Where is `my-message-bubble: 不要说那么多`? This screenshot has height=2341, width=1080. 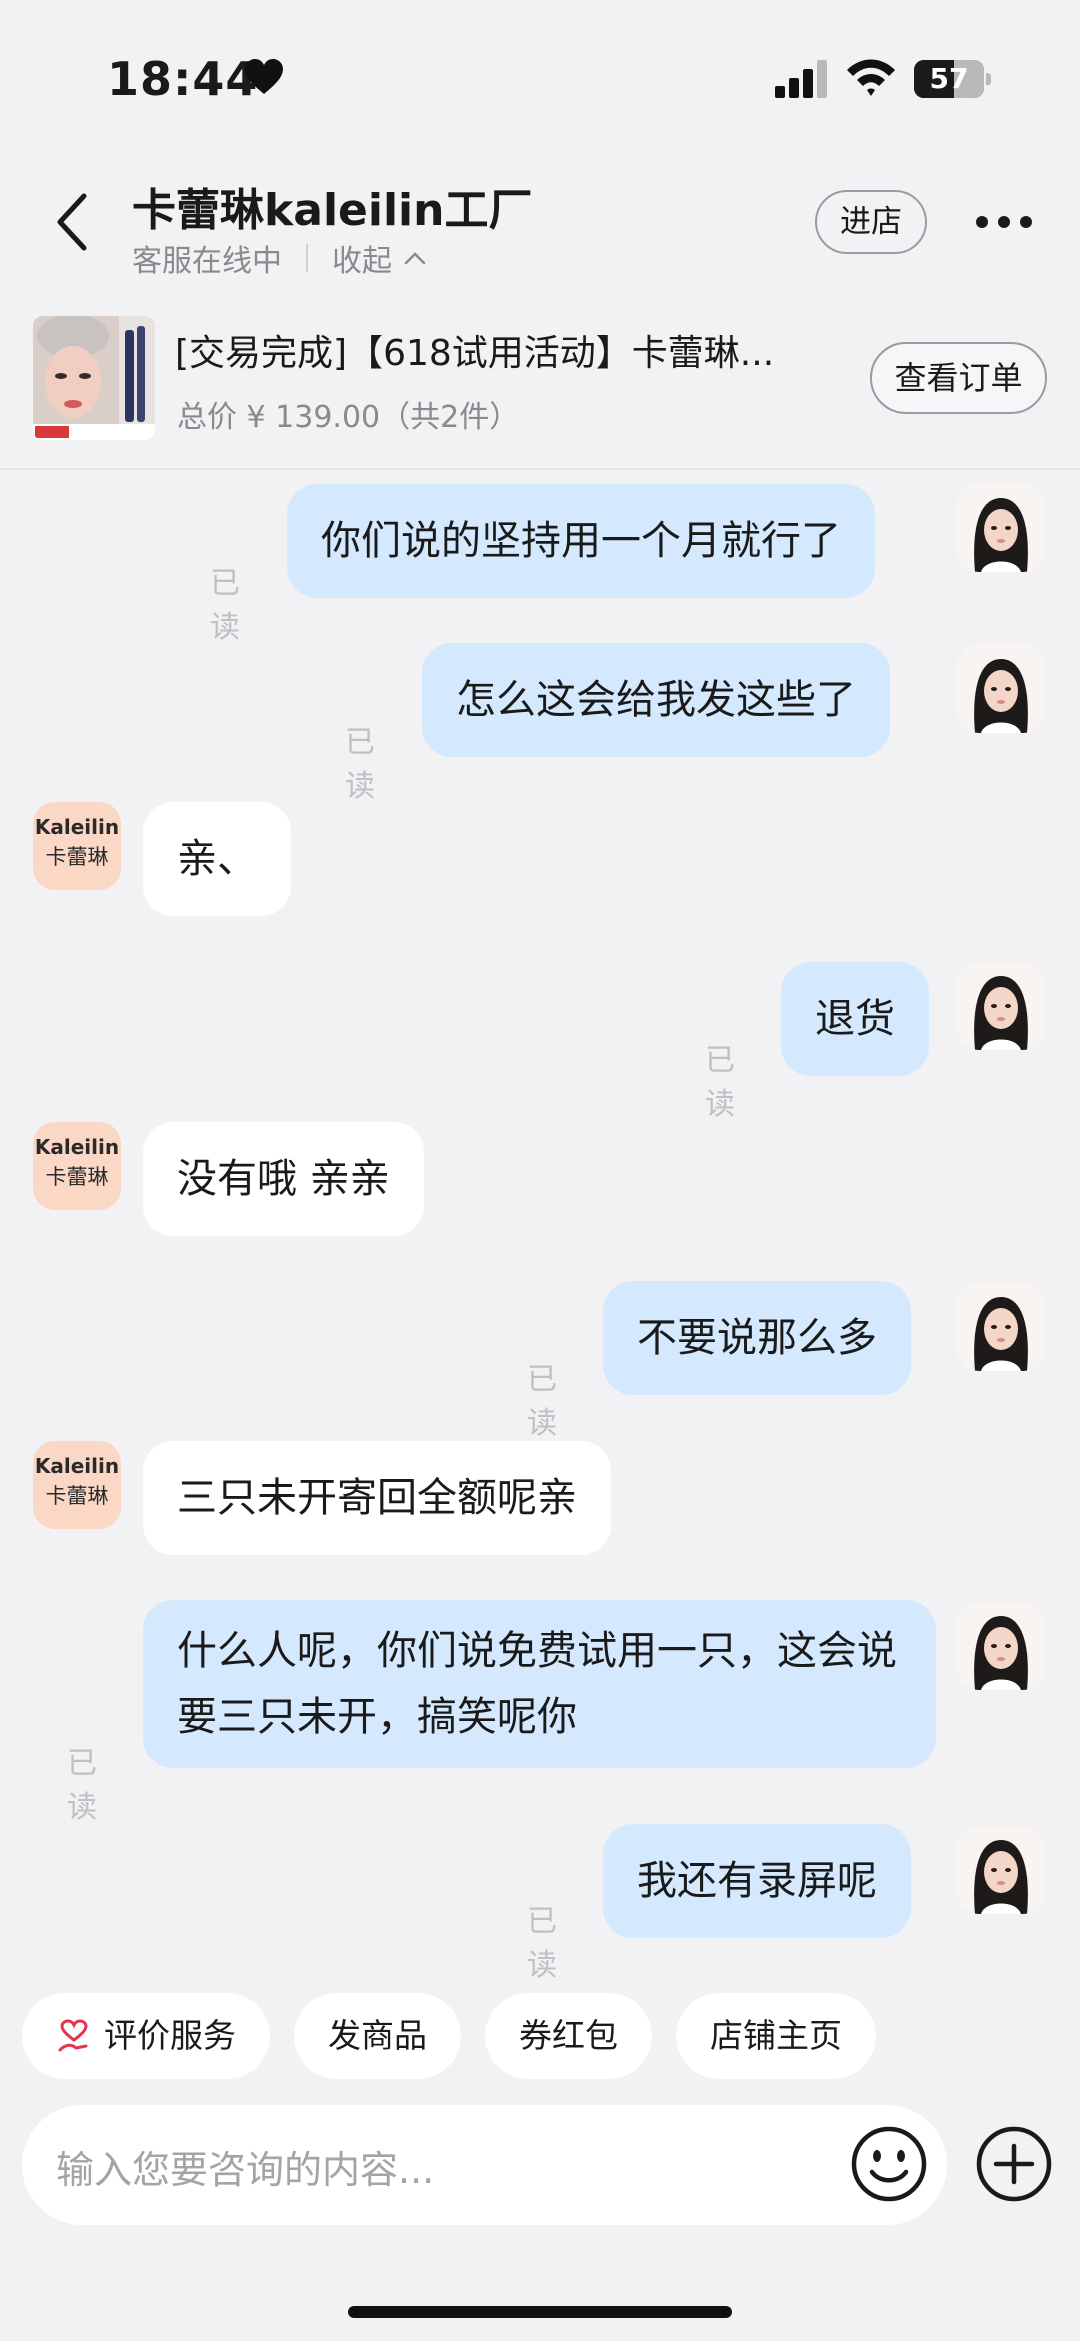 my-message-bubble: 不要说那么多 is located at coordinates (757, 1338).